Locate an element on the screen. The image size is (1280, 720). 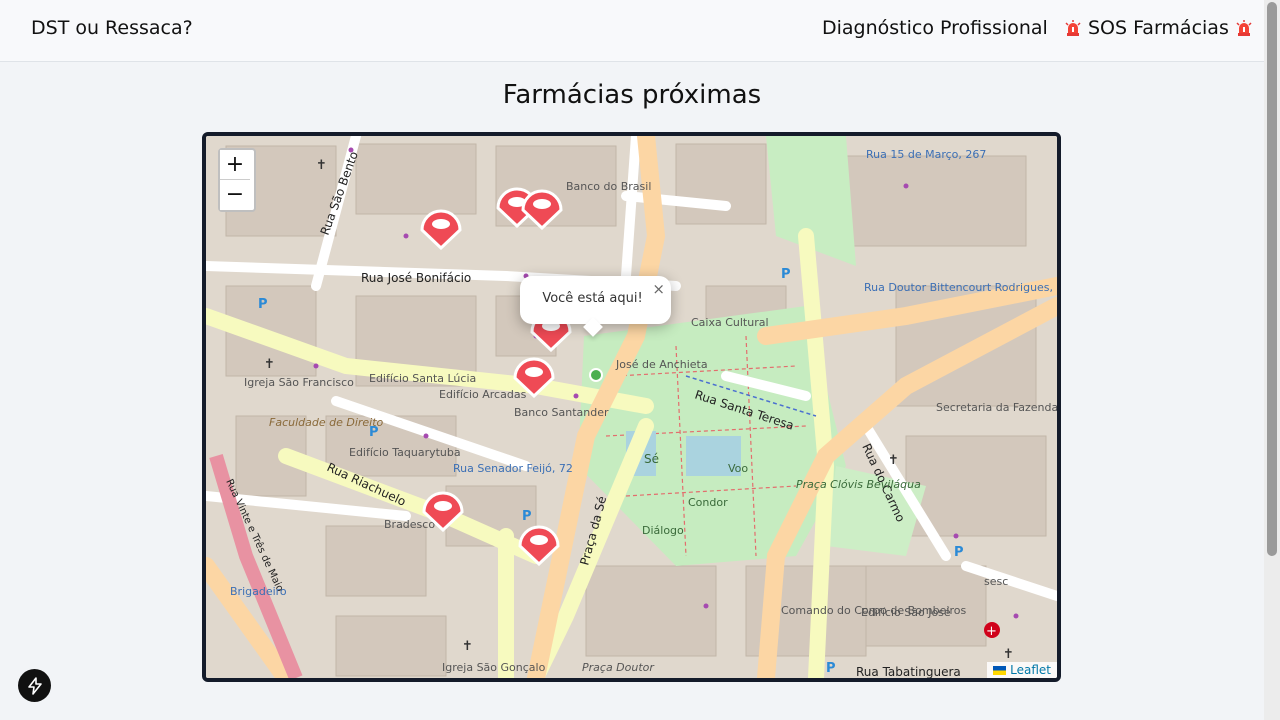
map-label-dialogo: Diálogo is located at coordinates (663, 530).